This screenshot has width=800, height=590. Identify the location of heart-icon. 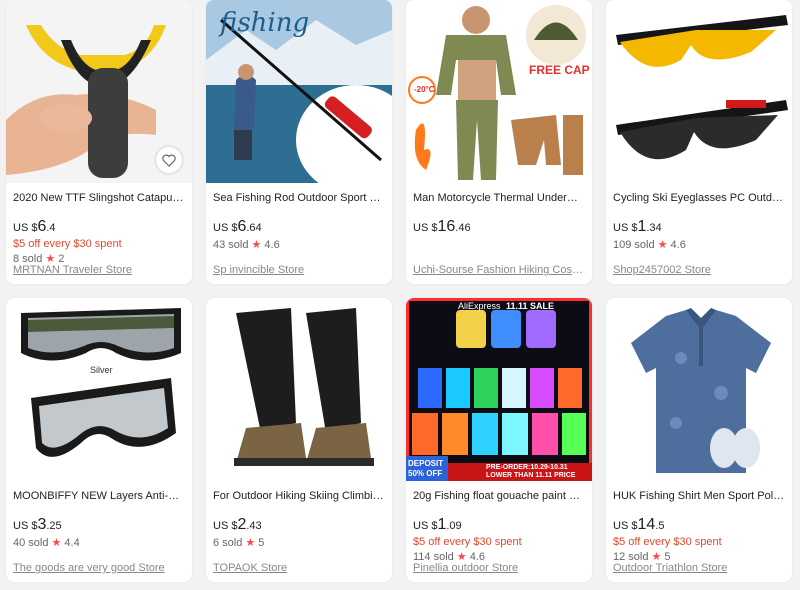
(169, 160).